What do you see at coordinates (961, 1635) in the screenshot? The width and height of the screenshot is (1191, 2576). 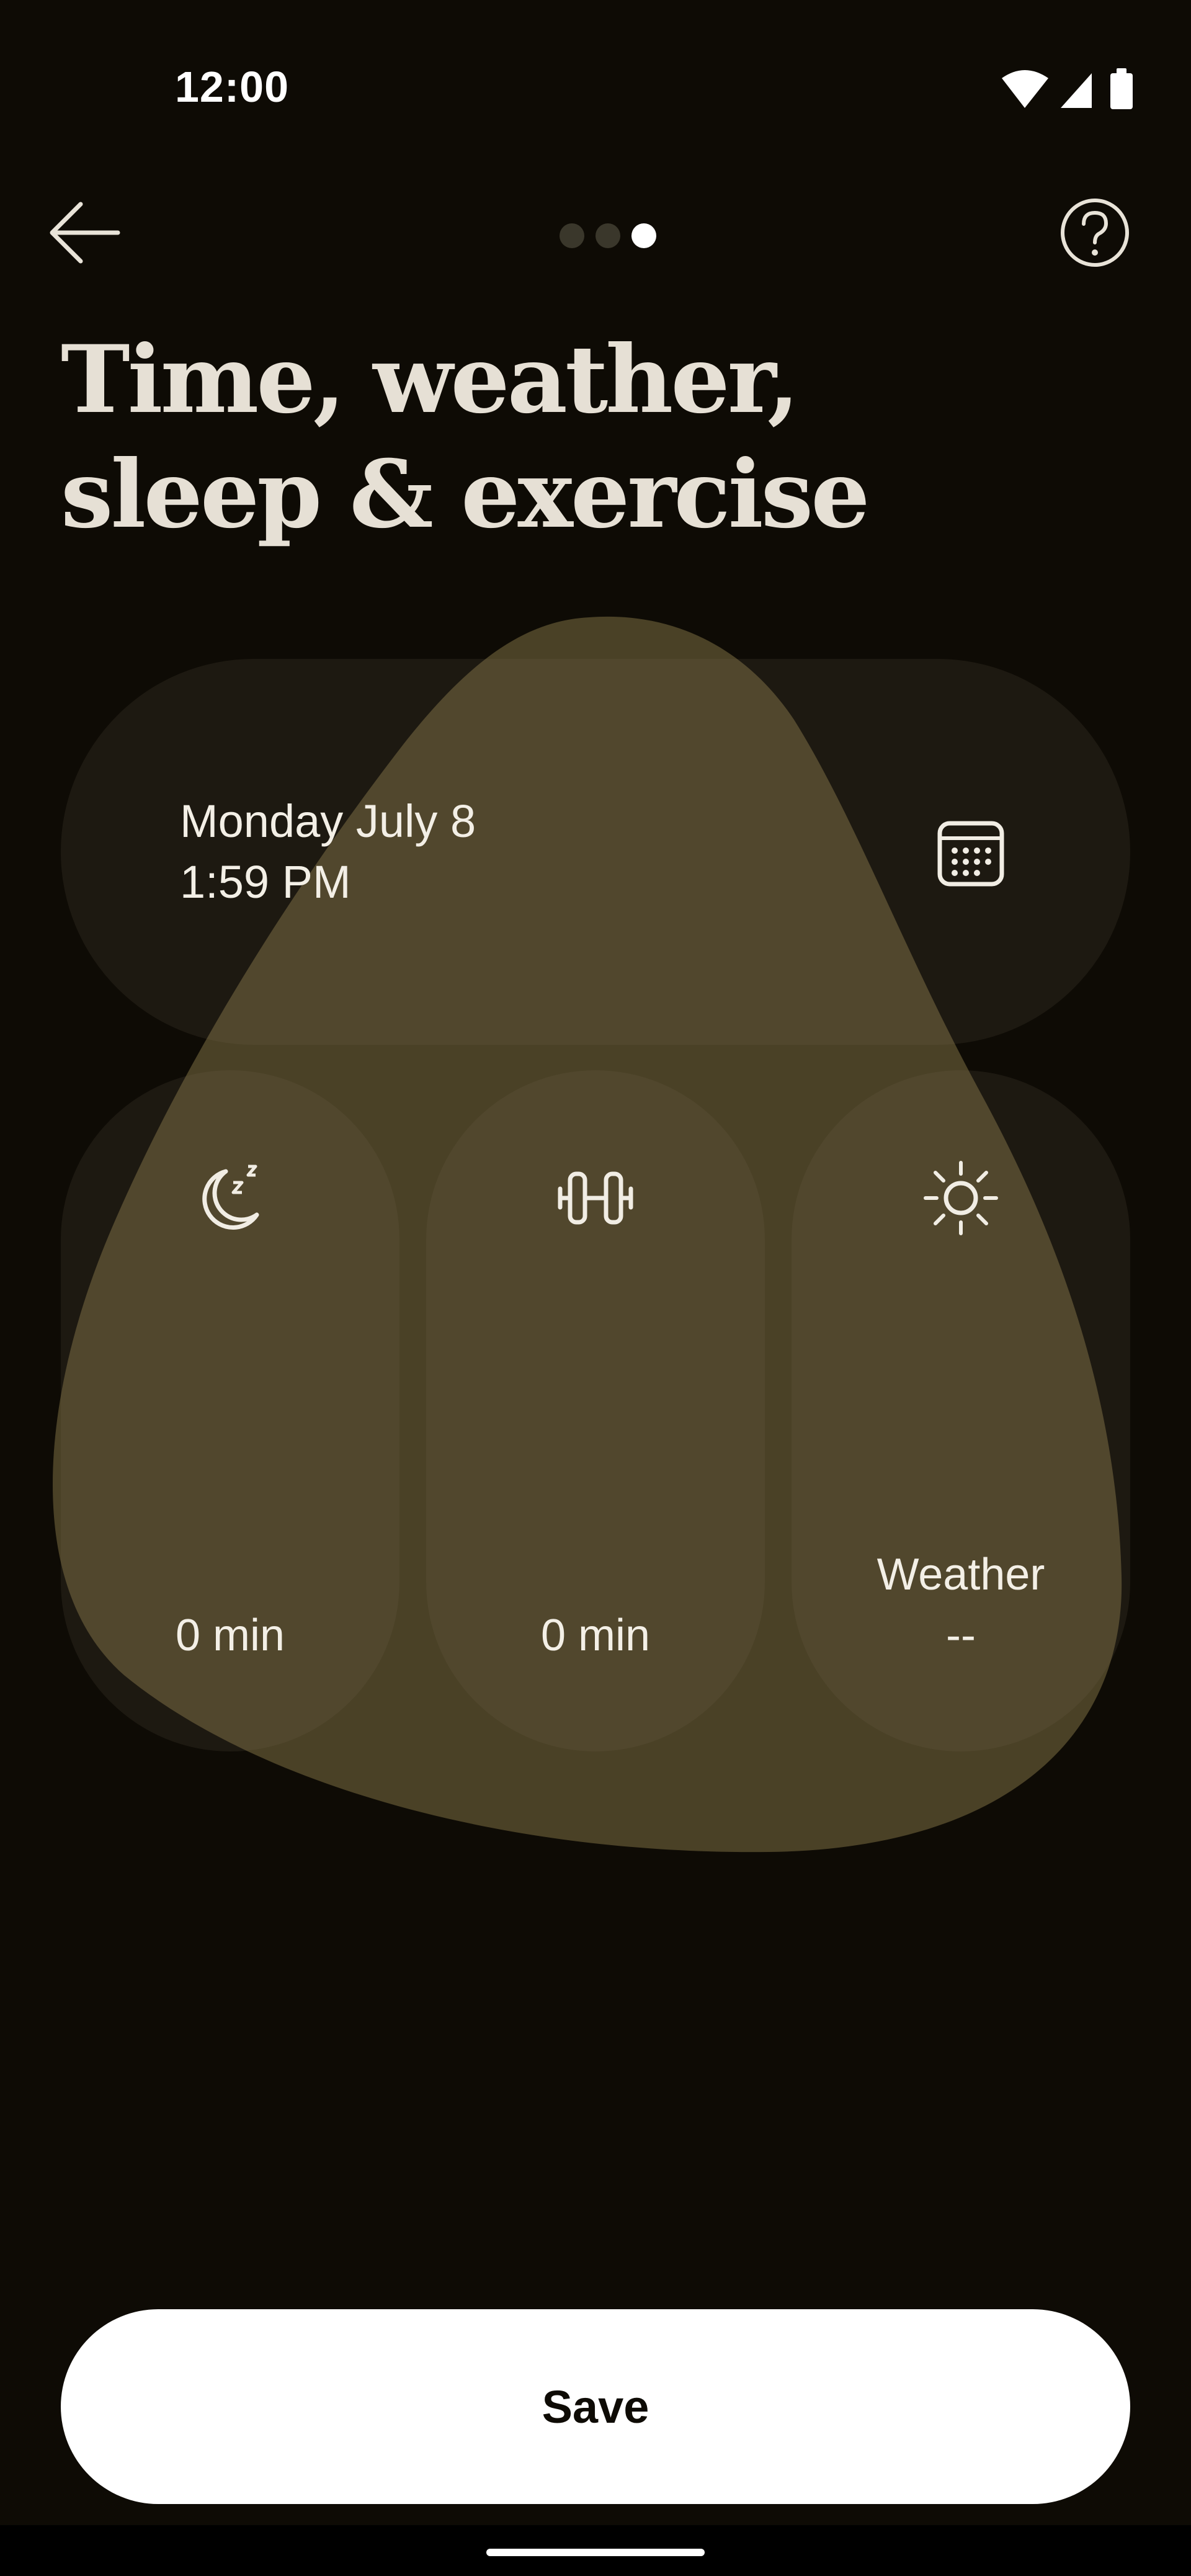 I see `weather-value: --` at bounding box center [961, 1635].